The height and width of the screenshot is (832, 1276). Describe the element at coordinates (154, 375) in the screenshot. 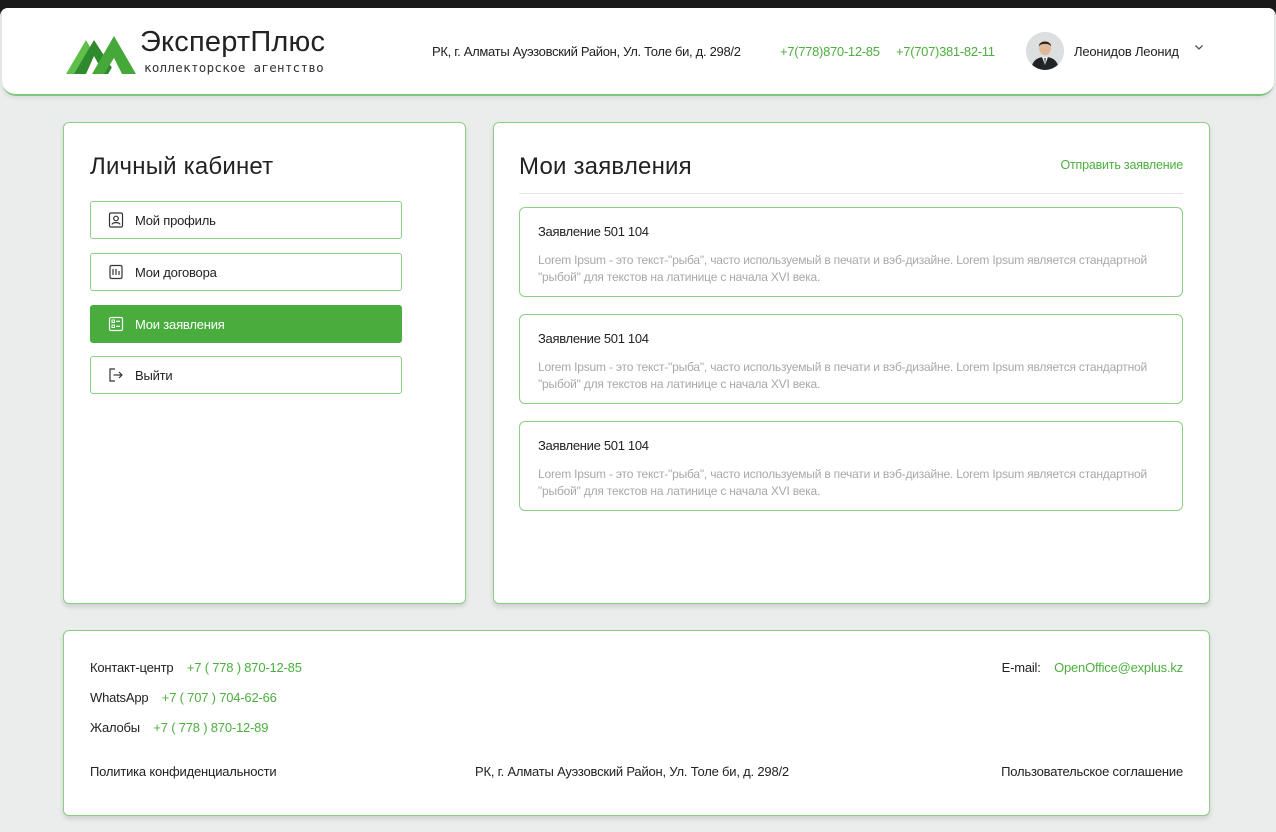

I see `sidebar-item-label: Выйти` at that location.